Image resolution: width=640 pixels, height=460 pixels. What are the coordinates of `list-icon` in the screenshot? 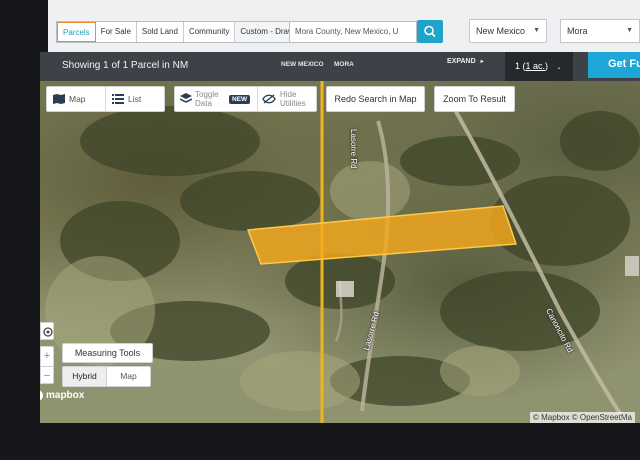 It's located at (118, 99).